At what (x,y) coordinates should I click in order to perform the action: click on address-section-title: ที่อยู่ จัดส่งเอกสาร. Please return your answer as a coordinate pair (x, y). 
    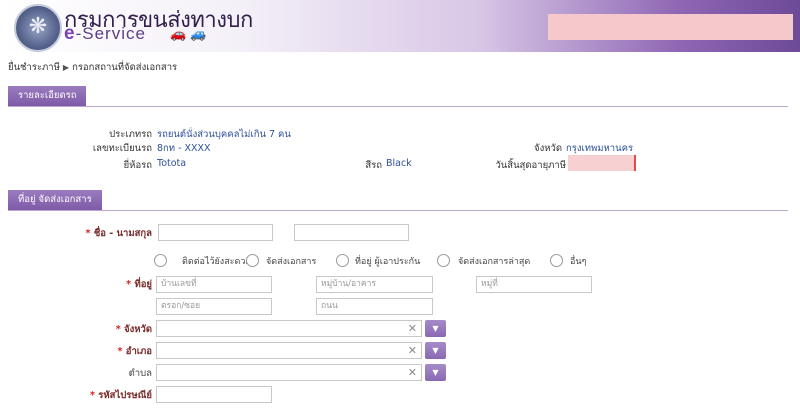
    Looking at the image, I should click on (55, 200).